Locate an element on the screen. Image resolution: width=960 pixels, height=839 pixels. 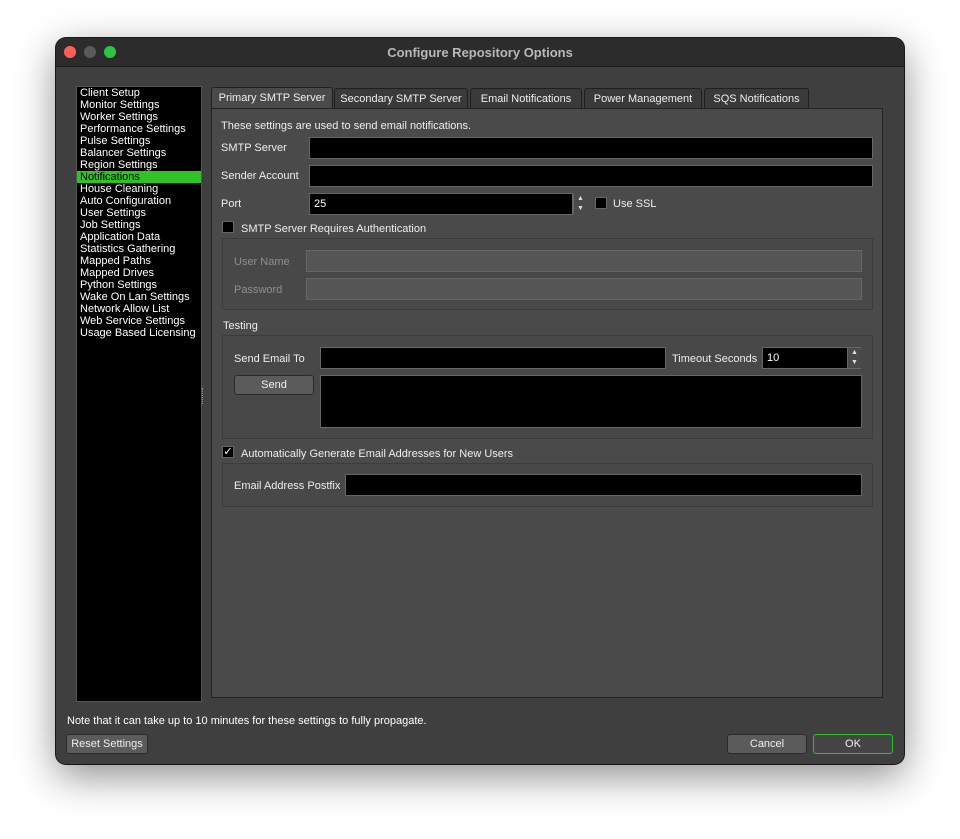
sidebar-item-auto-configuration: Auto Configuration is located at coordinates (139, 201).